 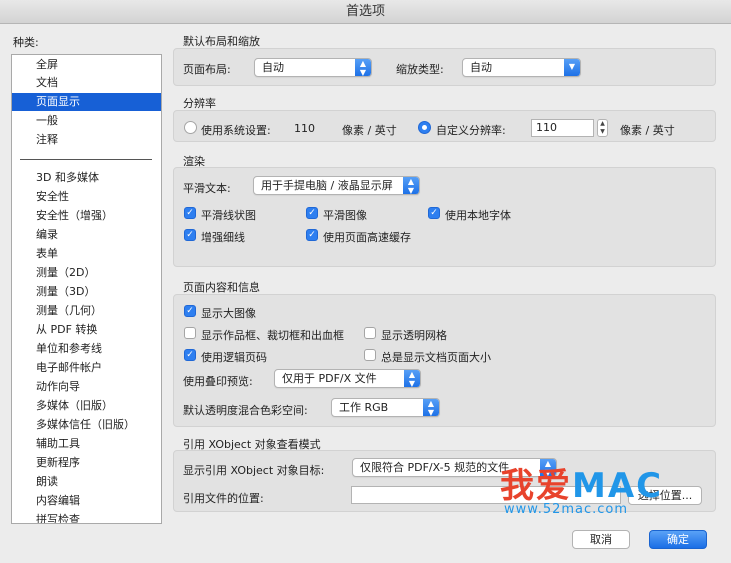 I want to click on category-divider, so click(x=86, y=159).